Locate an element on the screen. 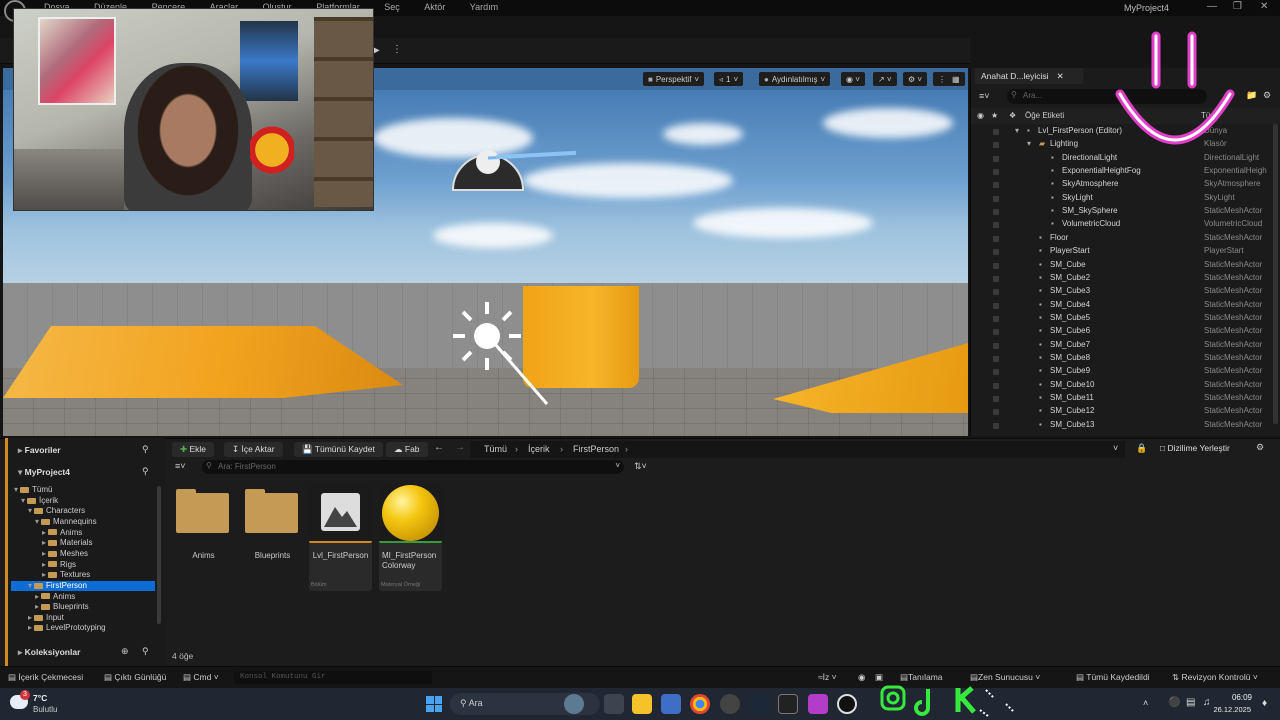 The image size is (1280, 720). project-search-icon: ⚲ is located at coordinates (145, 471).